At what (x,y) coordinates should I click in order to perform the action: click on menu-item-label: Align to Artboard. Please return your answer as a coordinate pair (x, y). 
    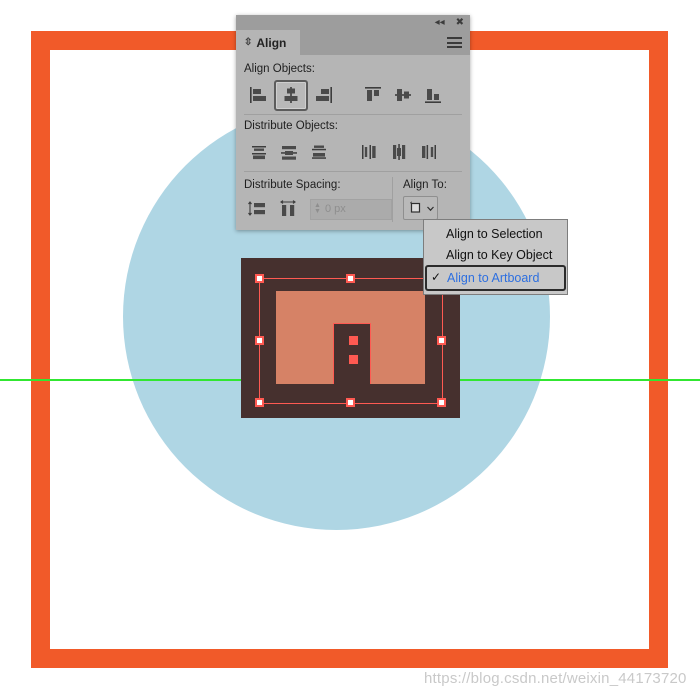
    Looking at the image, I should click on (493, 278).